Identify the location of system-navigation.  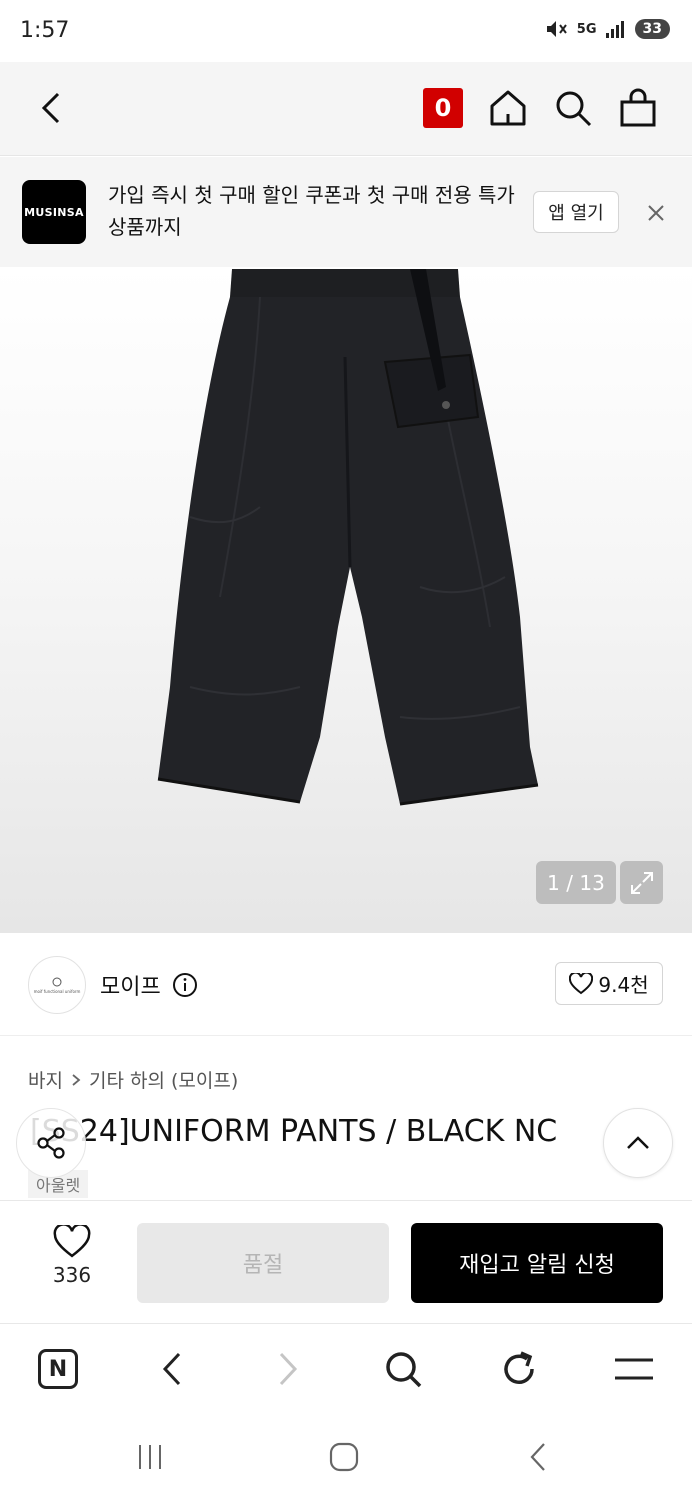
(346, 1456).